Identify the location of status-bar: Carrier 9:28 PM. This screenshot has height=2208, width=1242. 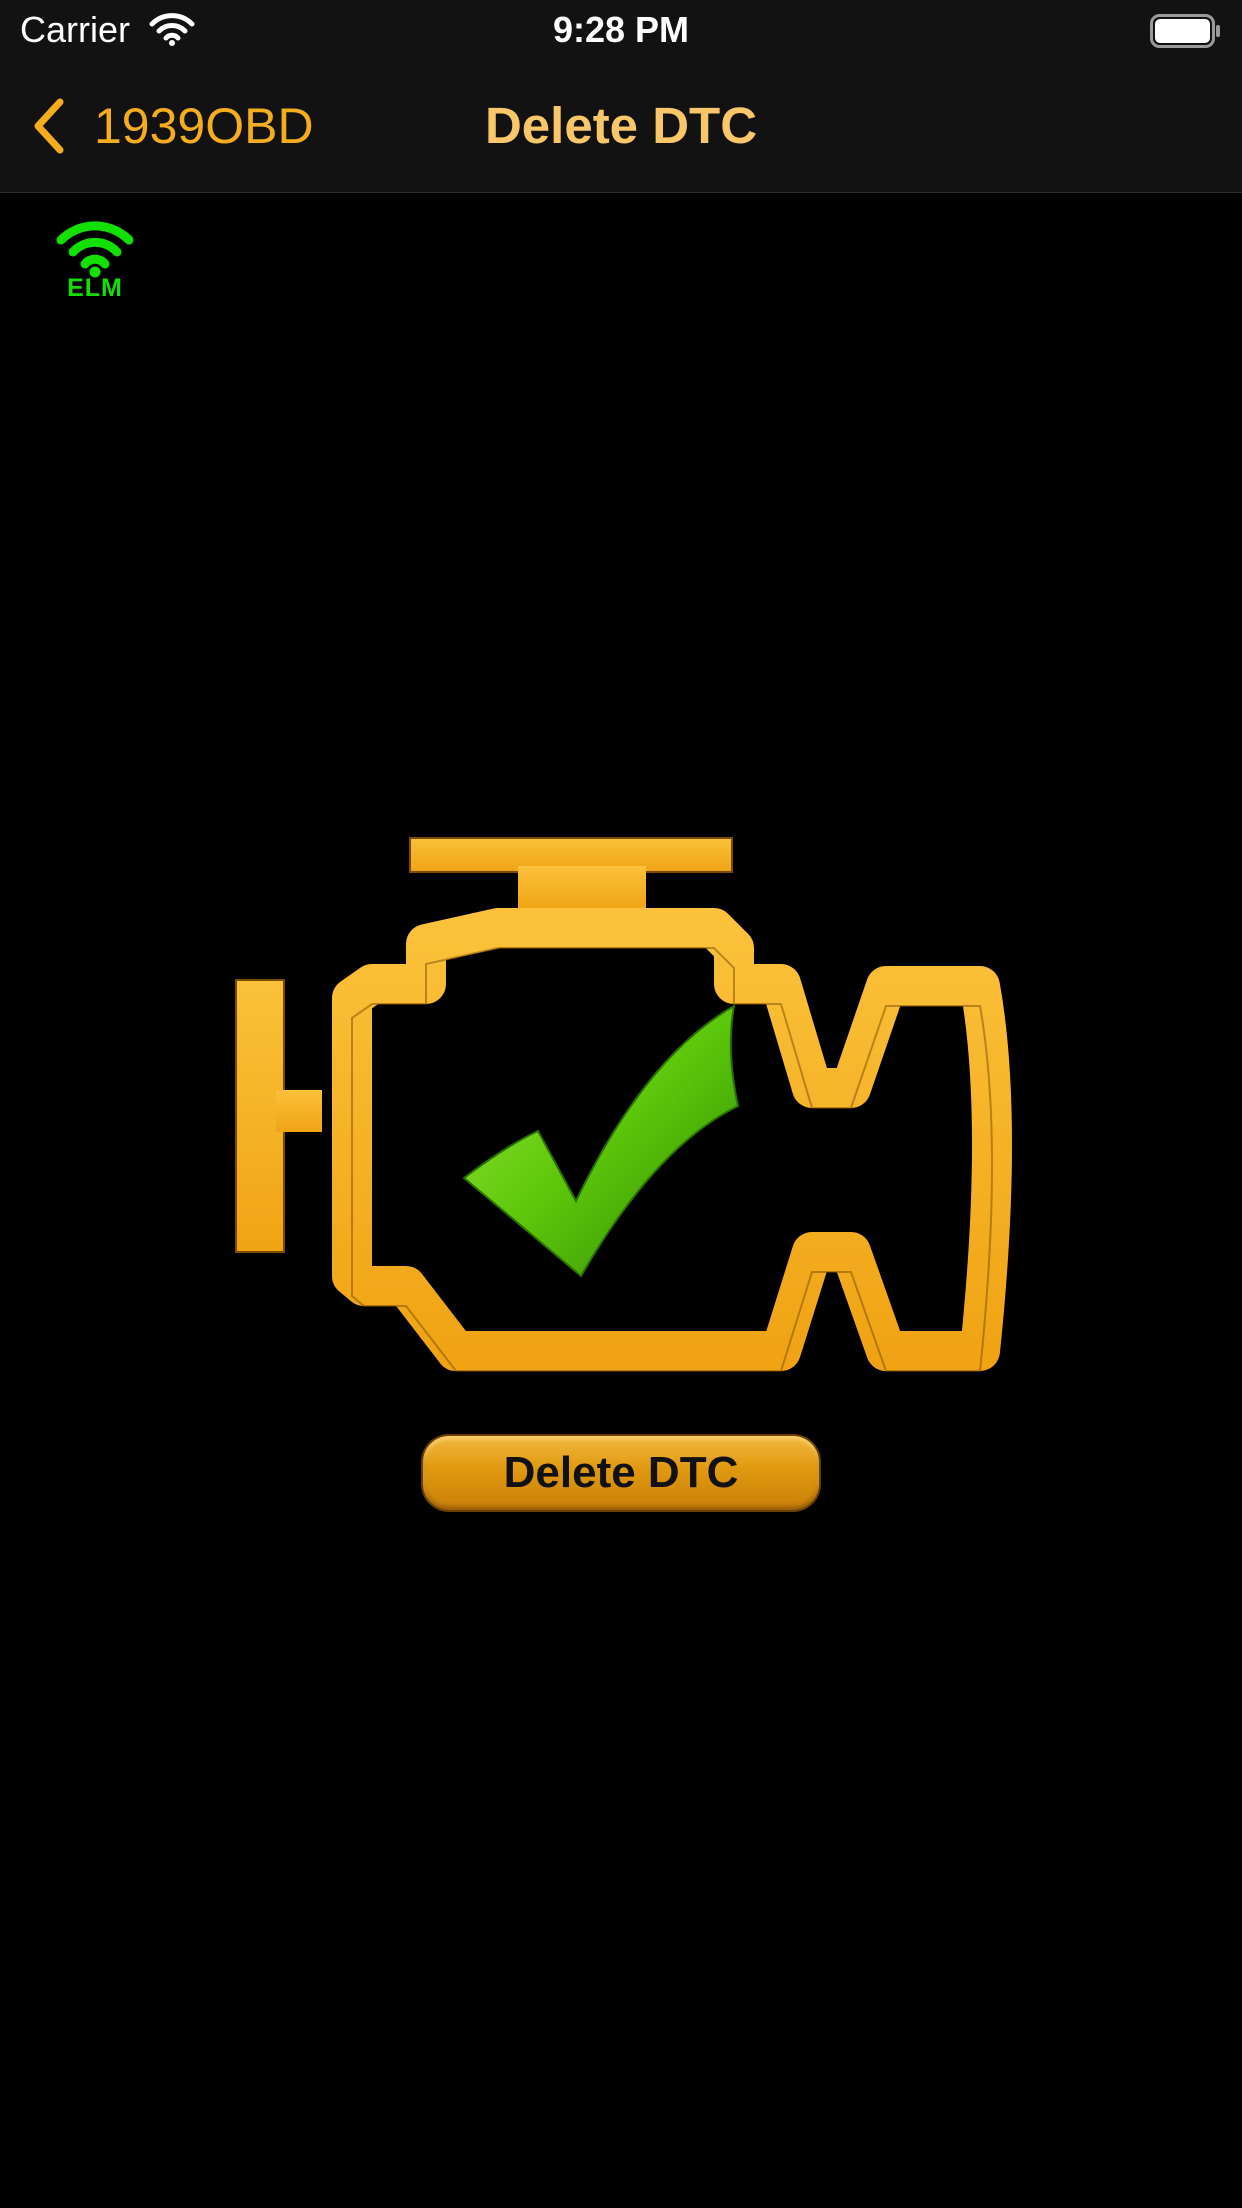
(621, 30).